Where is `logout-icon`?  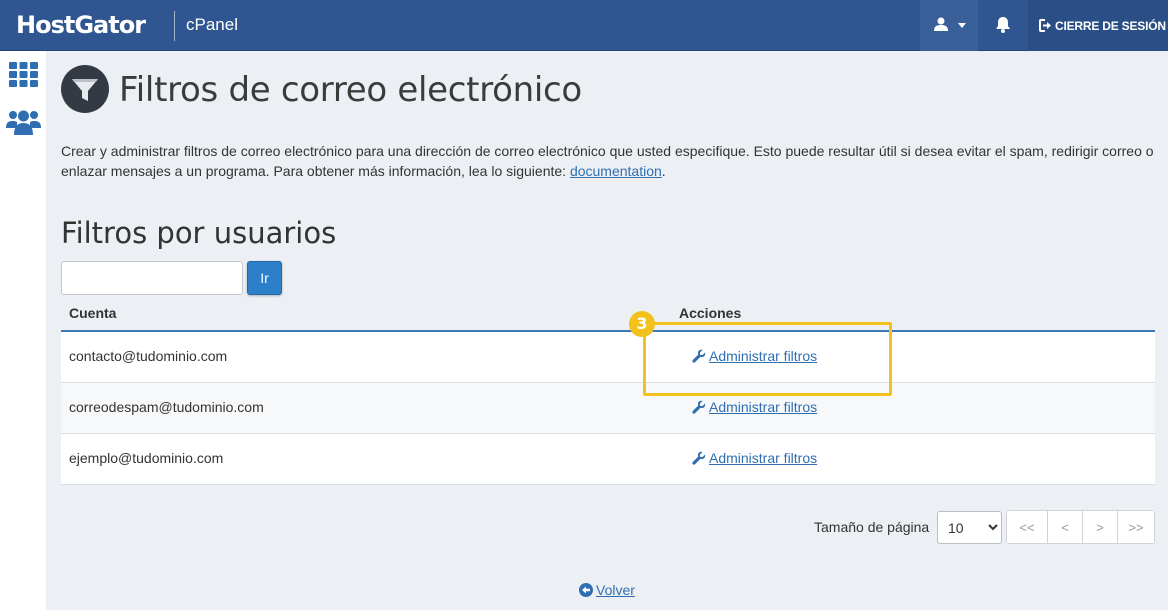
logout-icon is located at coordinates (1045, 25).